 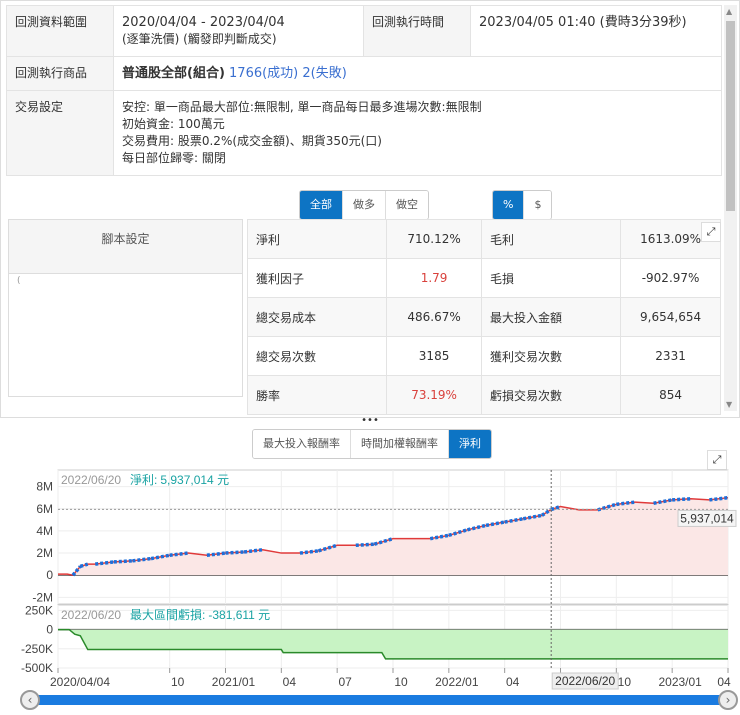 I want to click on stat-value: 9,654,654, so click(x=670, y=317).